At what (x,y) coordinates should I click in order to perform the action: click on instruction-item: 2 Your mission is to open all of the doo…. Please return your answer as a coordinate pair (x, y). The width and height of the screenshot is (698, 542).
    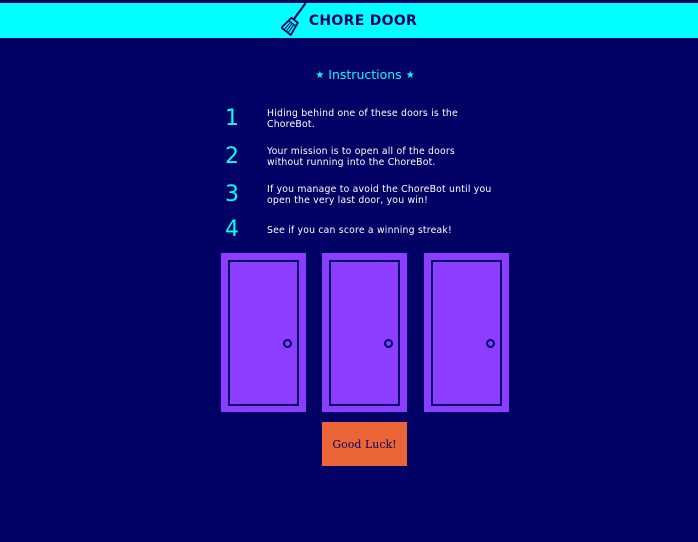
    Looking at the image, I should click on (375, 157).